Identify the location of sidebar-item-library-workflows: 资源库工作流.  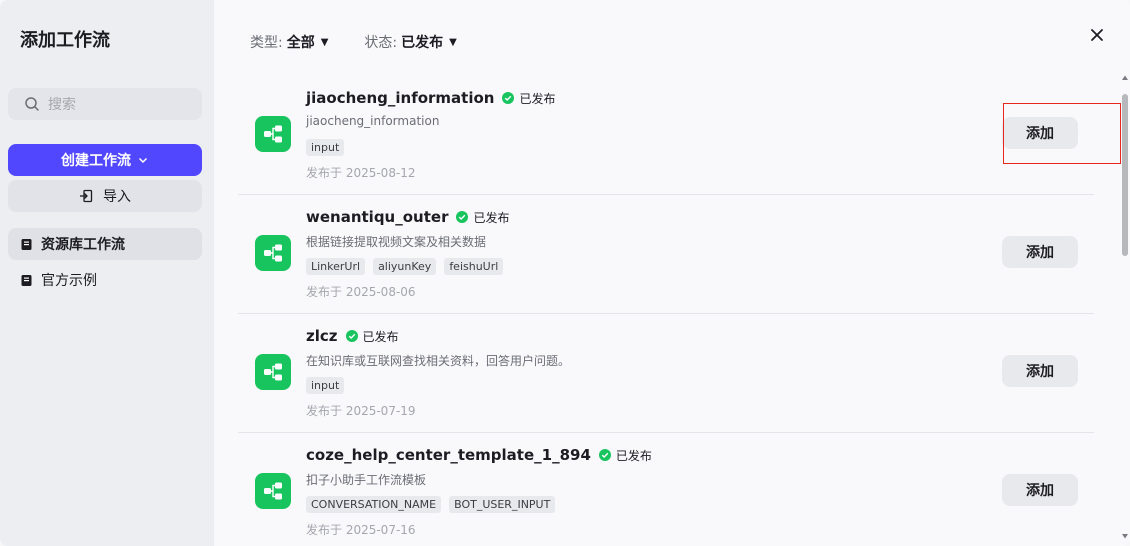
(105, 244).